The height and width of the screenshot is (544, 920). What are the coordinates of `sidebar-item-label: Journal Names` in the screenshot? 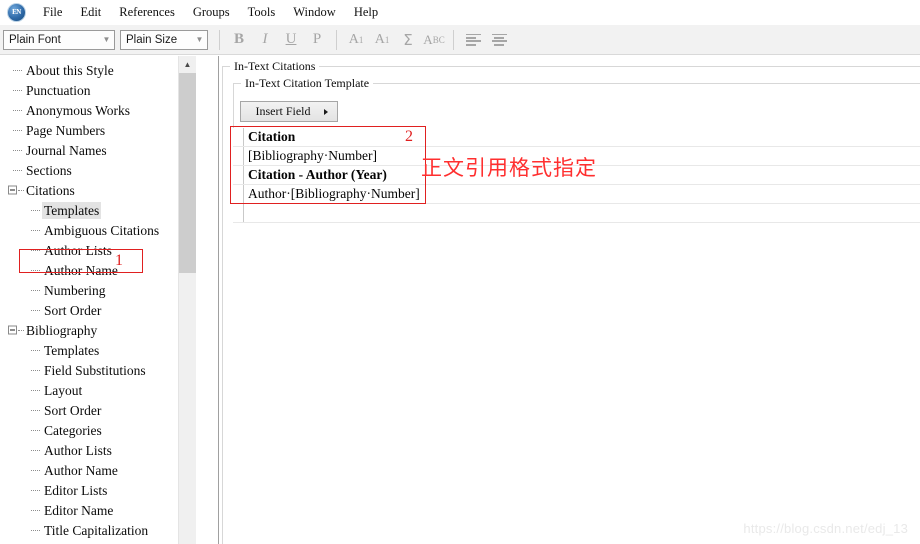 It's located at (66, 150).